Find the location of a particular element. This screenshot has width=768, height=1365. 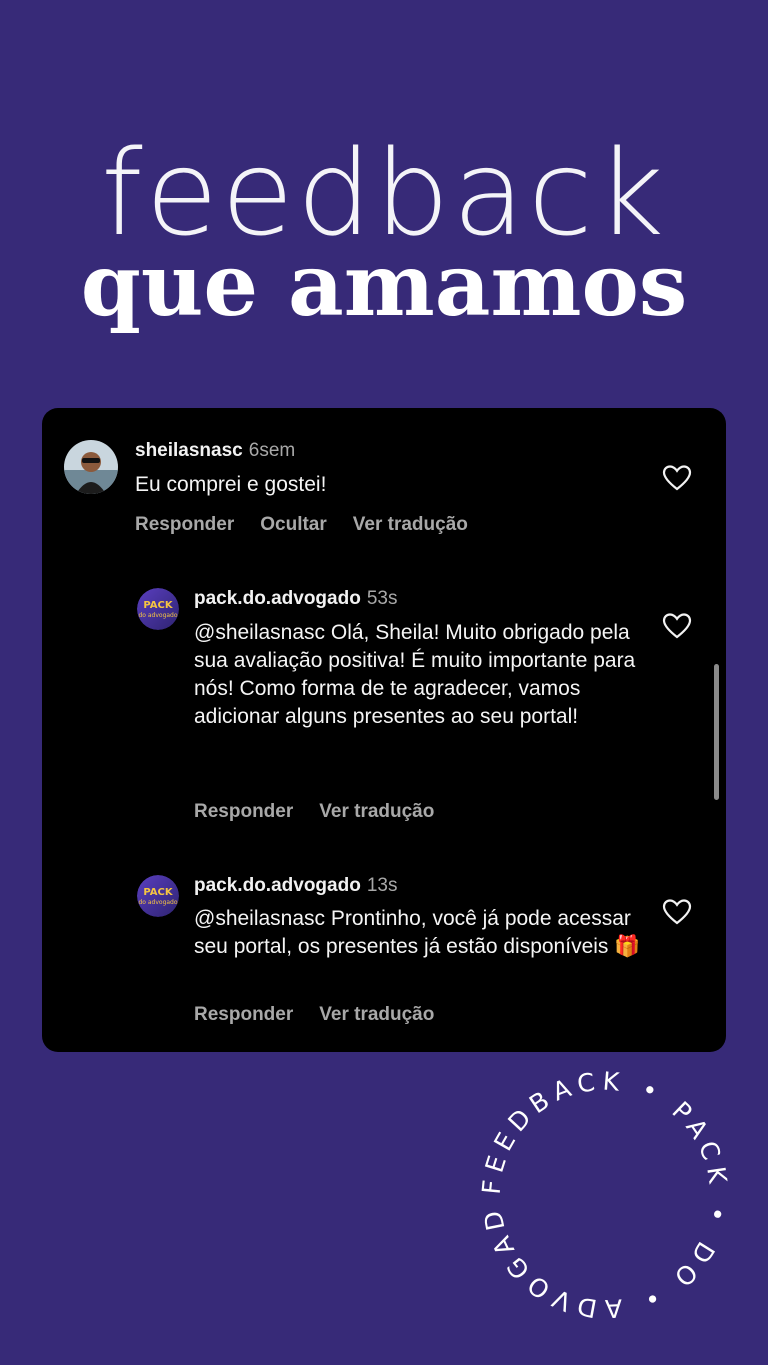

comment-meta: pack.do.advogado 13s is located at coordinates (295, 886).